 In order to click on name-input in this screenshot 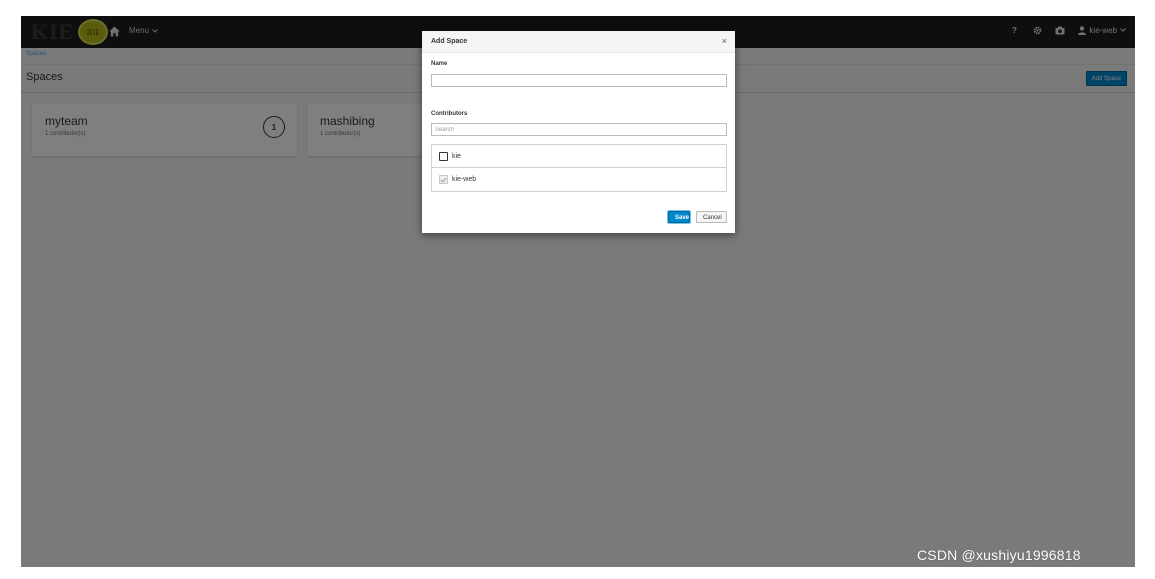, I will do `click(579, 80)`.